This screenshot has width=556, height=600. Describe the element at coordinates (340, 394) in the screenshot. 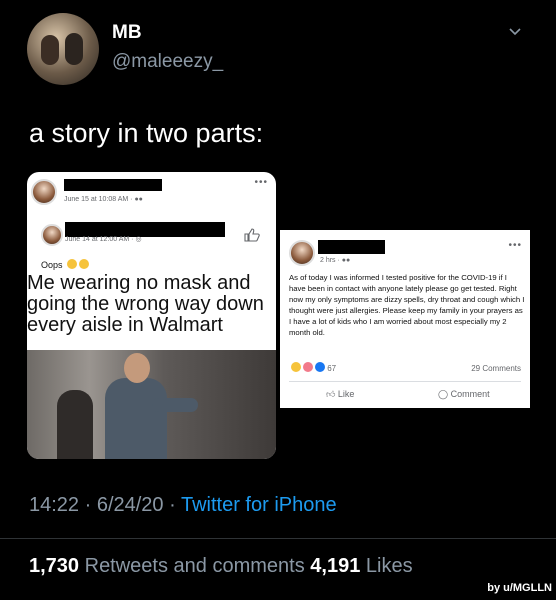

I see `like-button: 👍︎ Like` at that location.